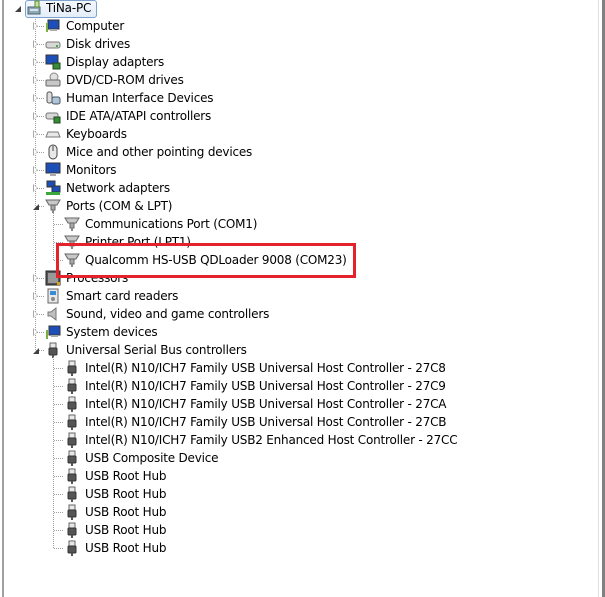 This screenshot has width=605, height=597. Describe the element at coordinates (298, 8) in the screenshot. I see `tree-root: TiNa-PC` at that location.